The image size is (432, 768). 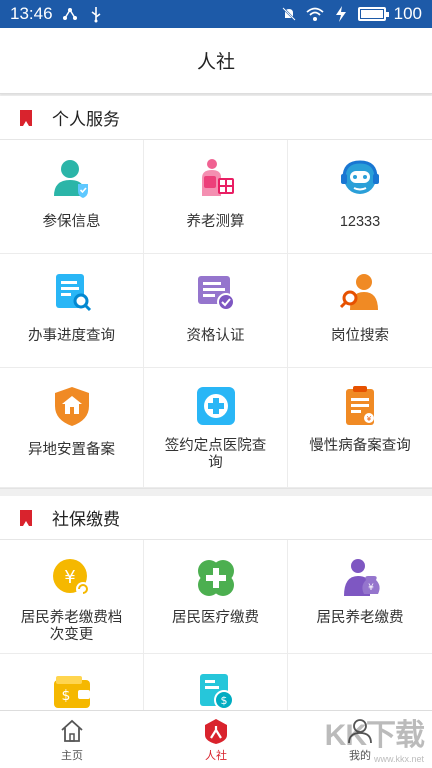 I want to click on cash-payment-icon: $, so click(x=216, y=690).